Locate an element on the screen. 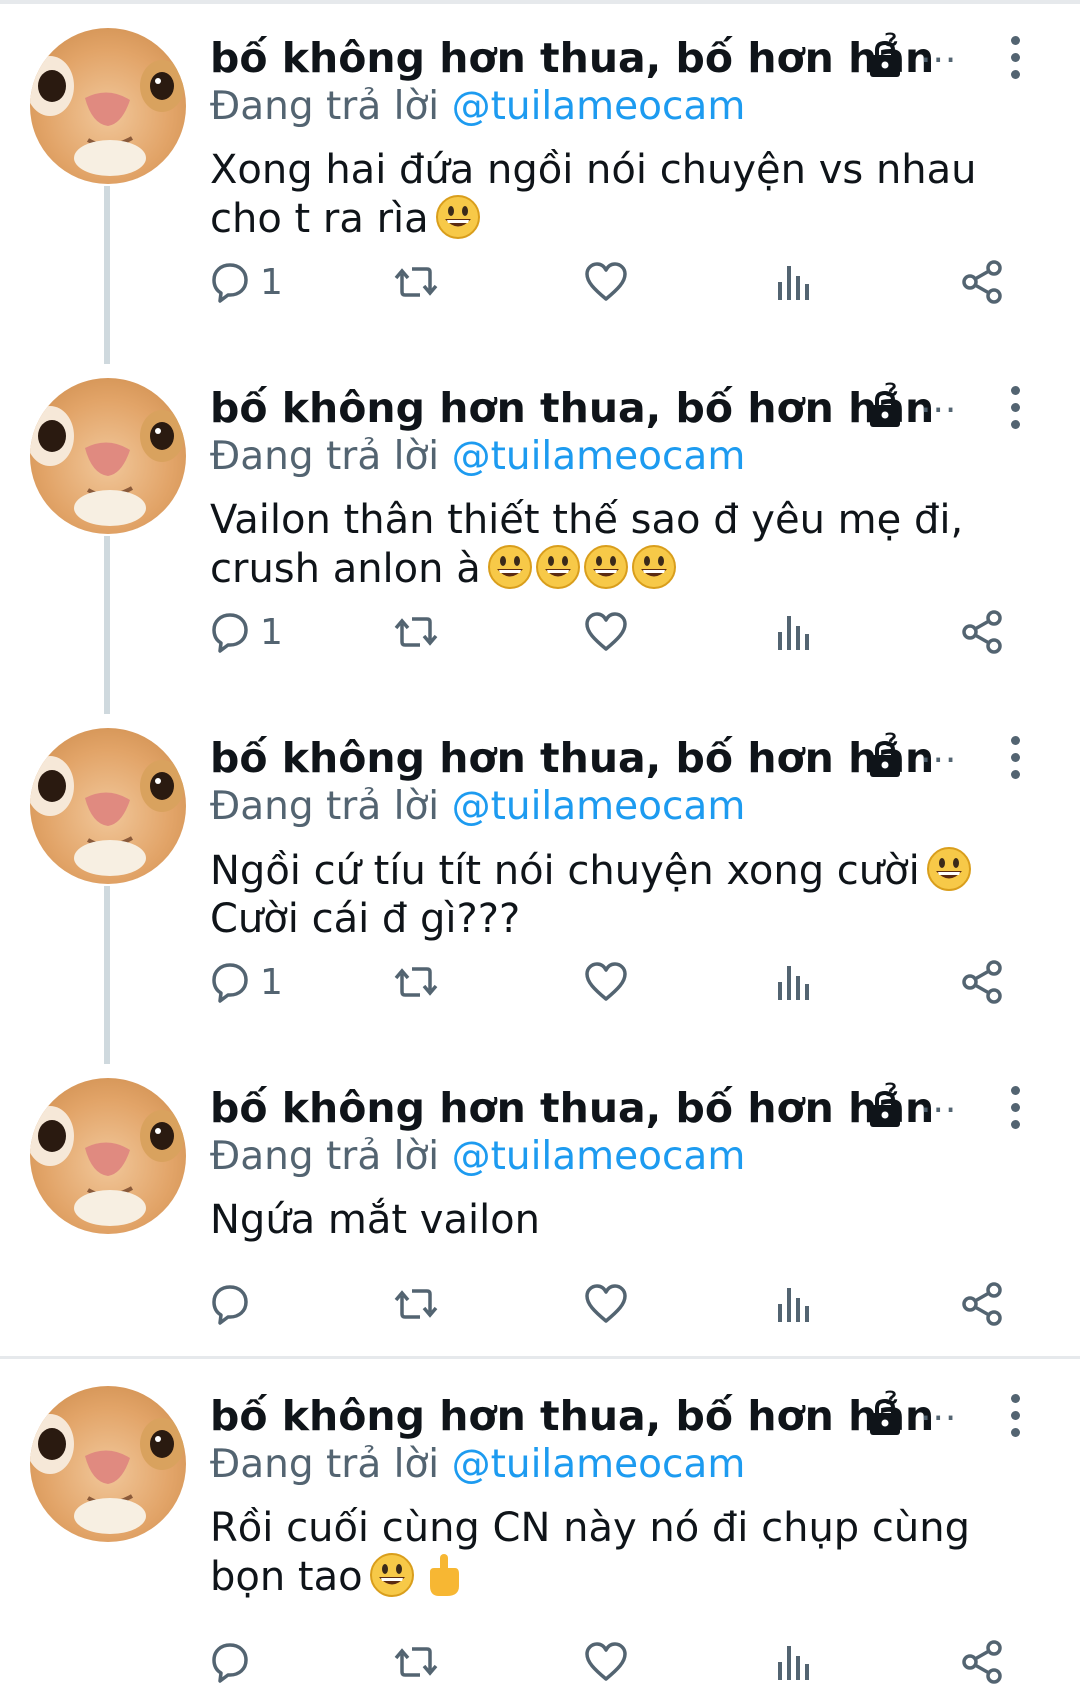  tweet-text-body: Ngứa mắt vailon is located at coordinates (375, 1220).